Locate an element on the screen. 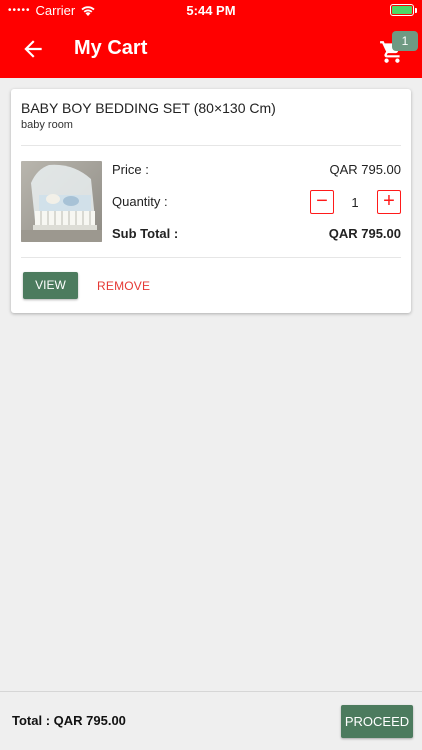 This screenshot has width=422, height=750. subtotal-label: Sub Total : is located at coordinates (145, 233).